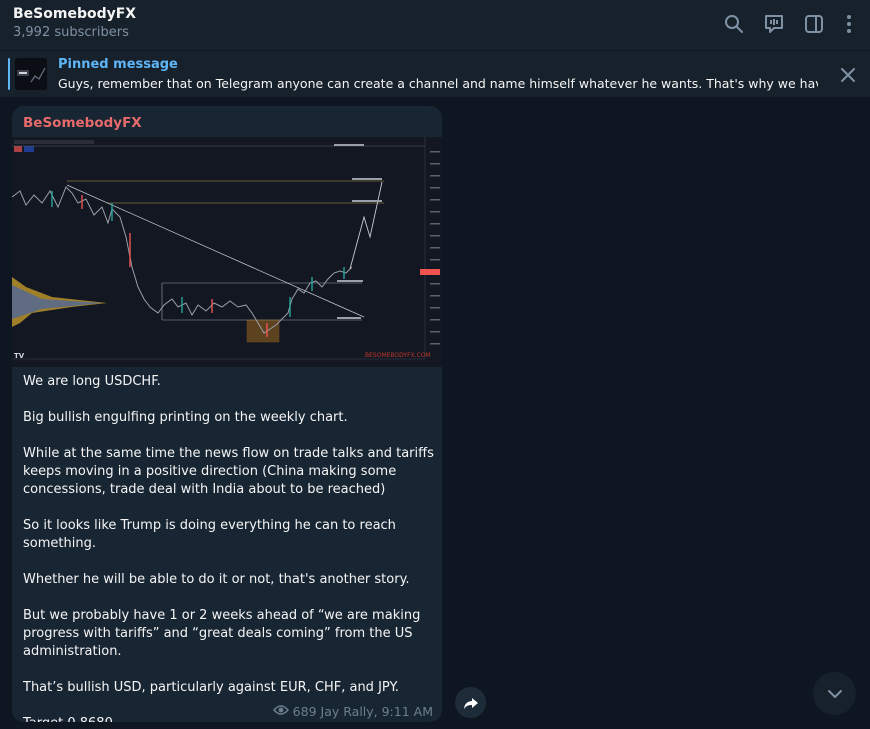  I want to click on share-button, so click(470, 702).